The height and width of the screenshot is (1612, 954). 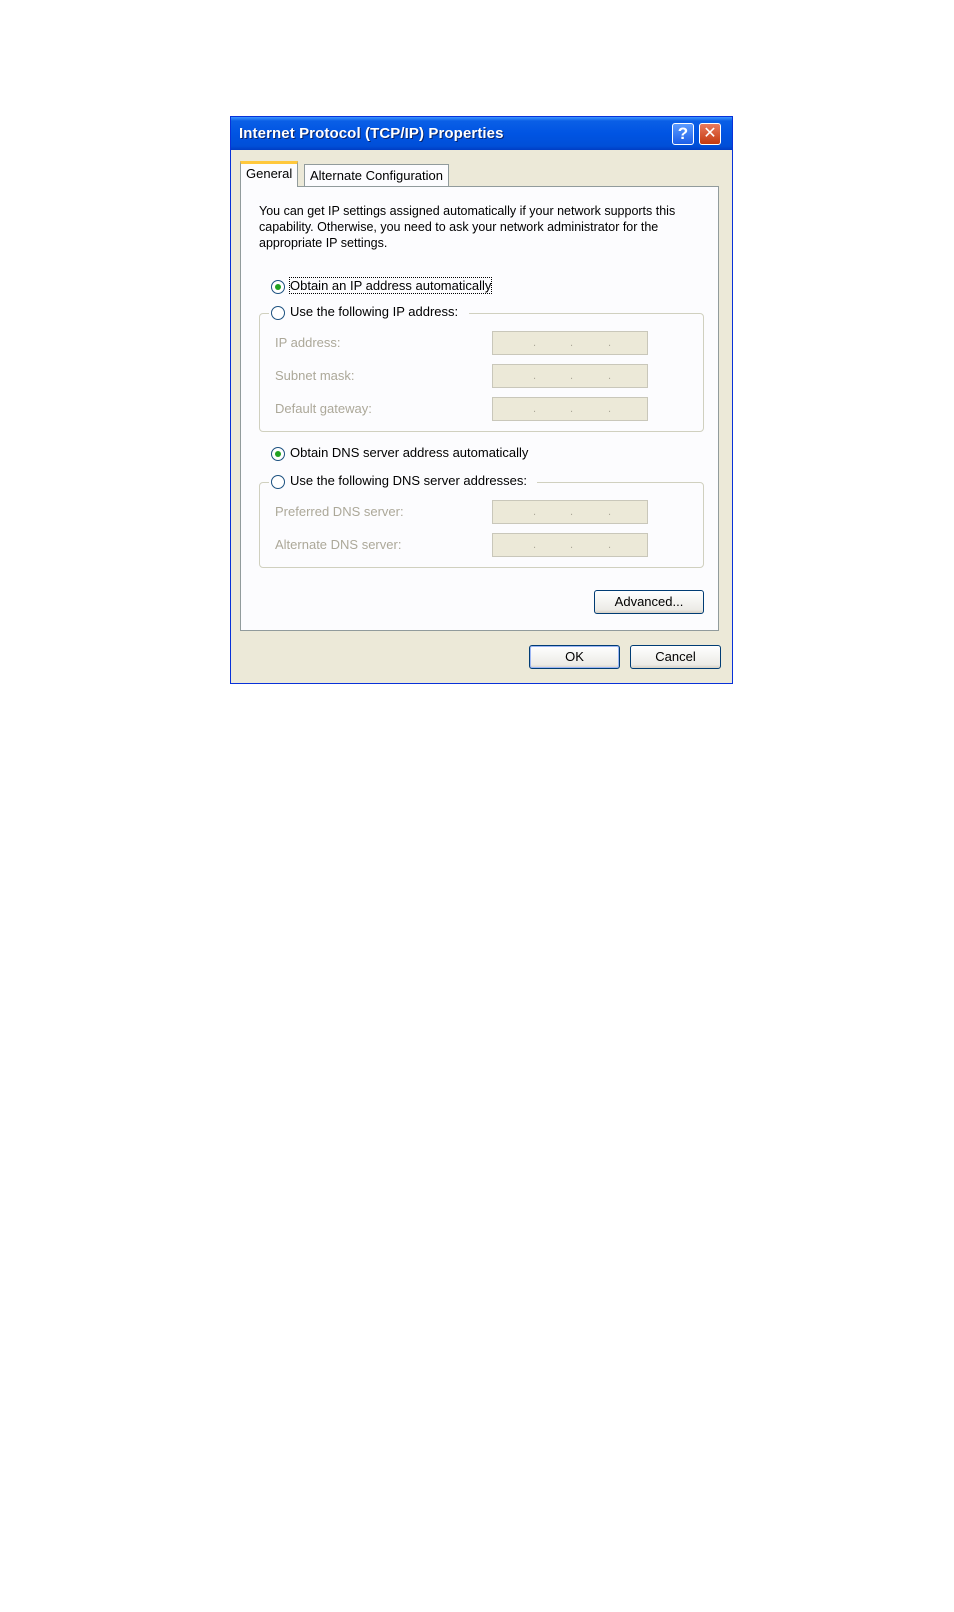 What do you see at coordinates (374, 311) in the screenshot?
I see `use-following-ip-label: Use the following IP address:` at bounding box center [374, 311].